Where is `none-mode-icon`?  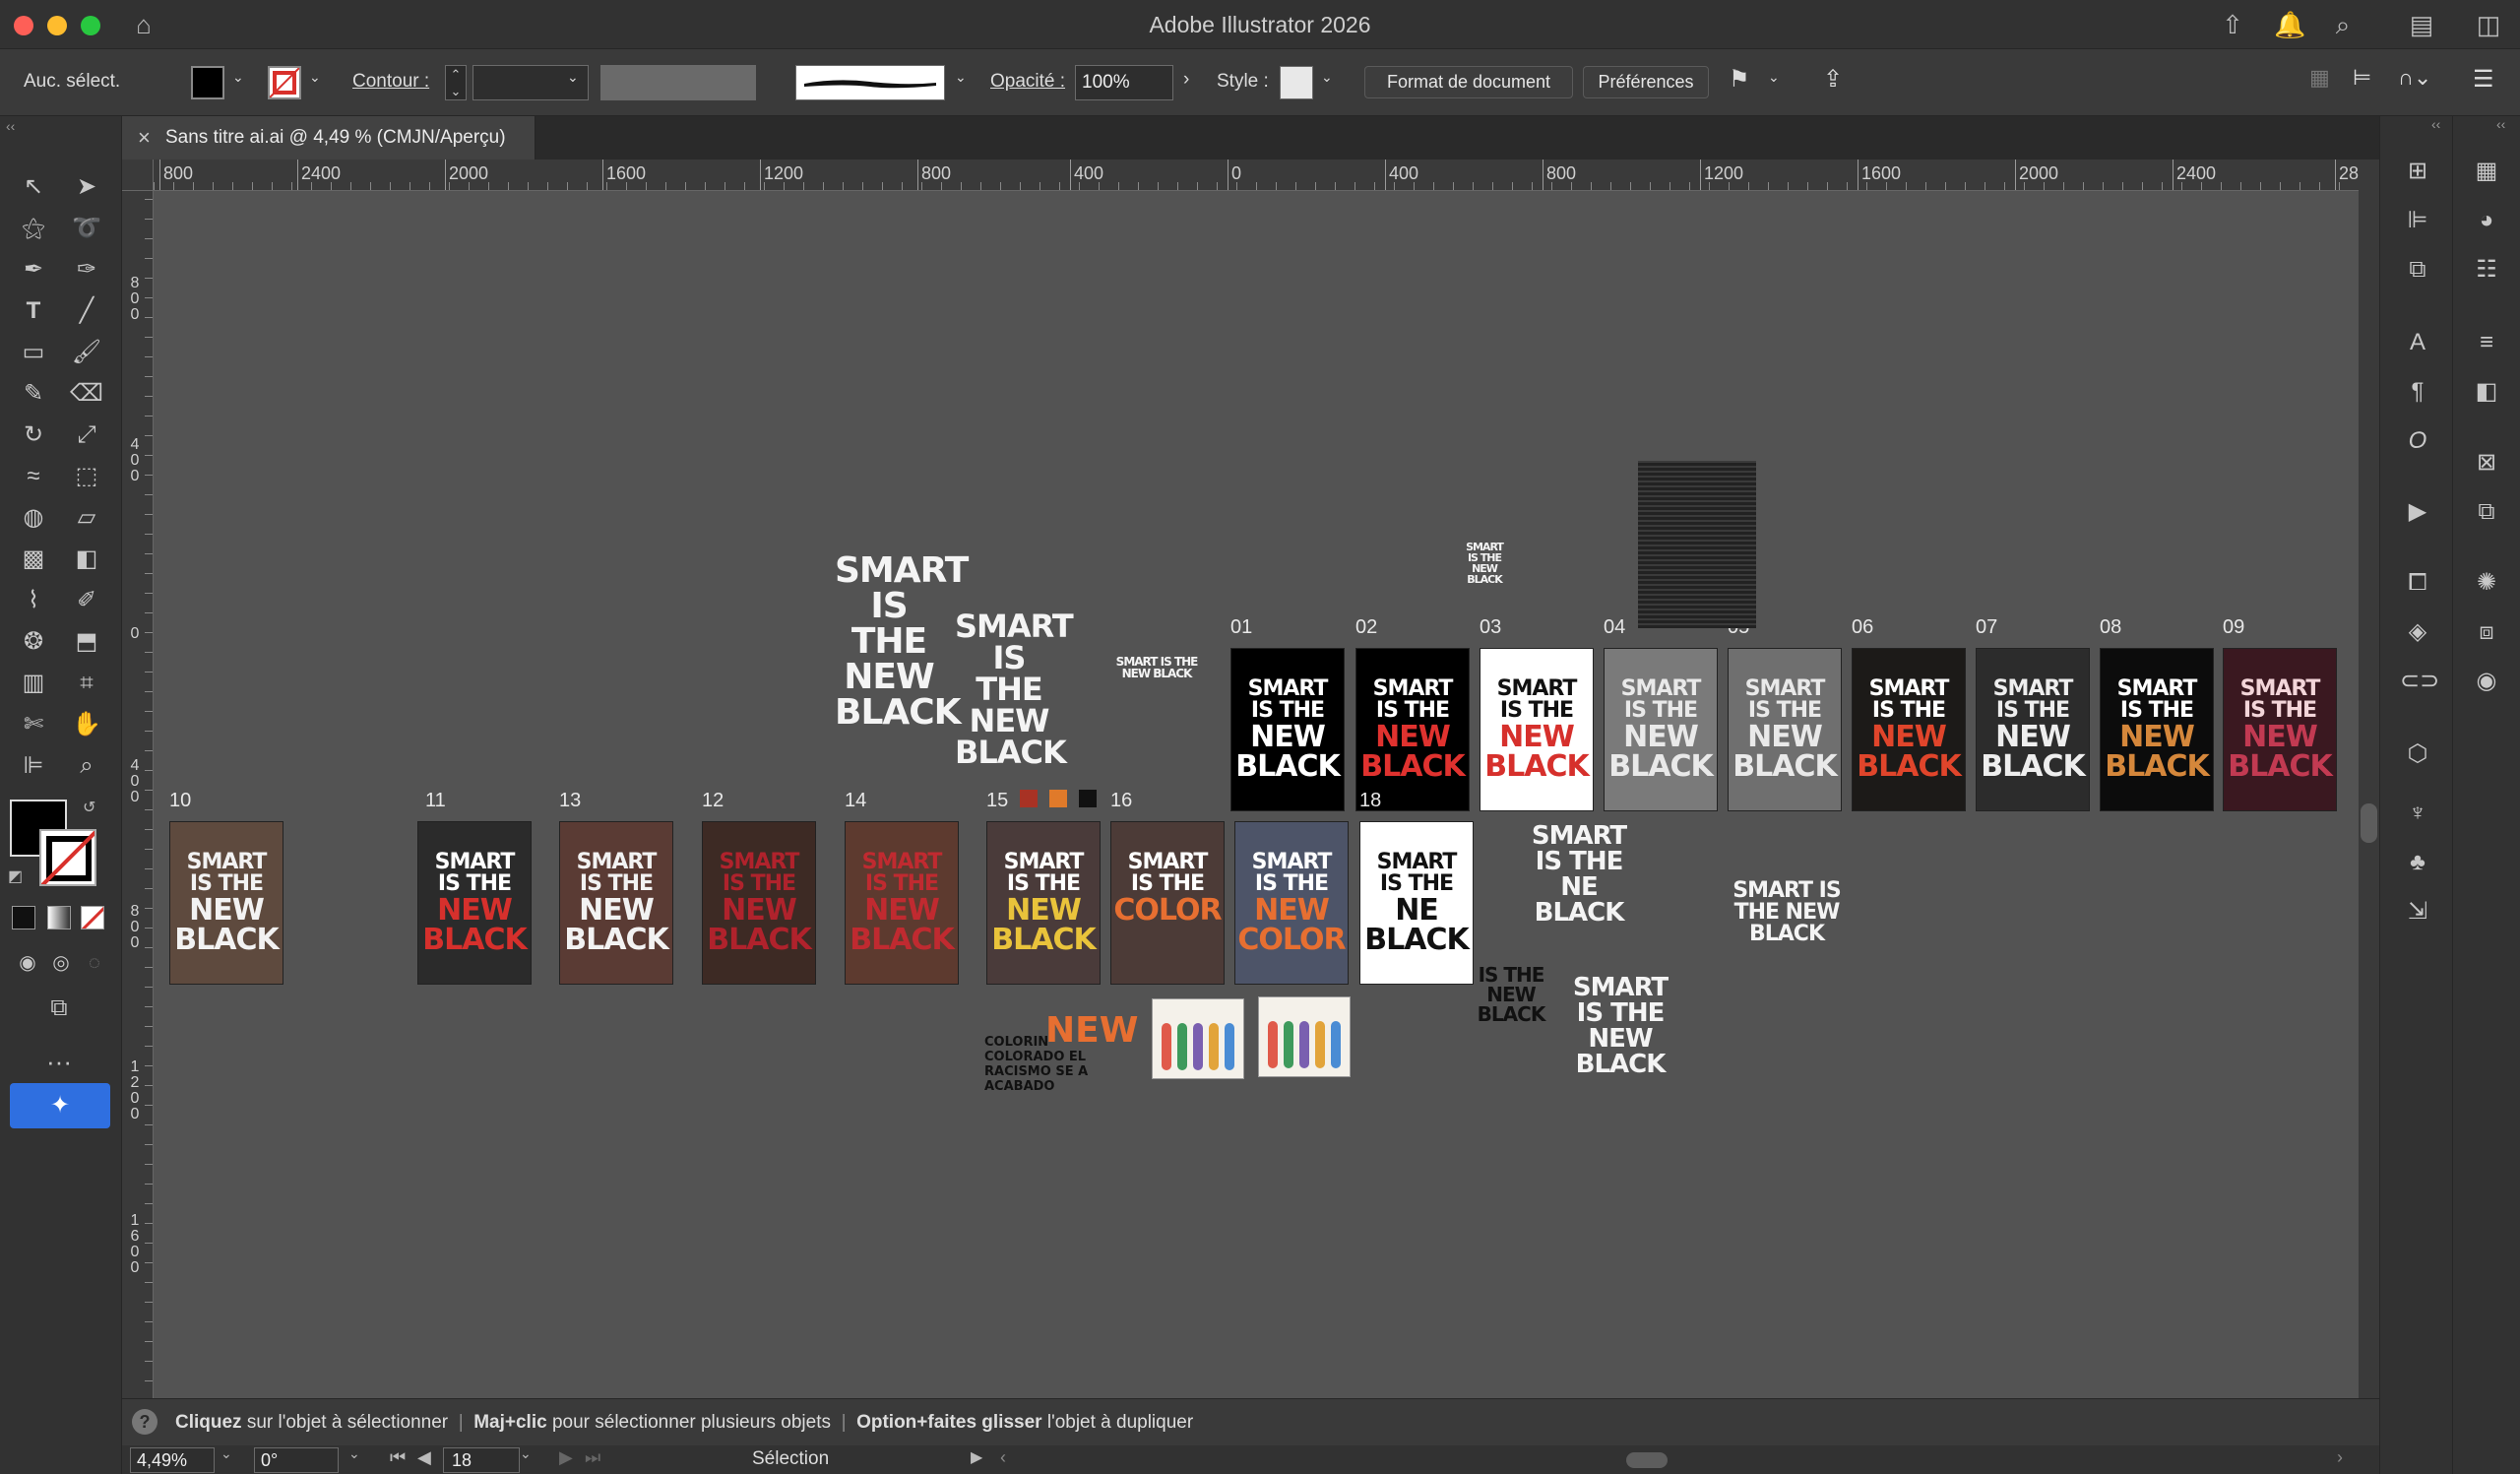
none-mode-icon is located at coordinates (92, 918).